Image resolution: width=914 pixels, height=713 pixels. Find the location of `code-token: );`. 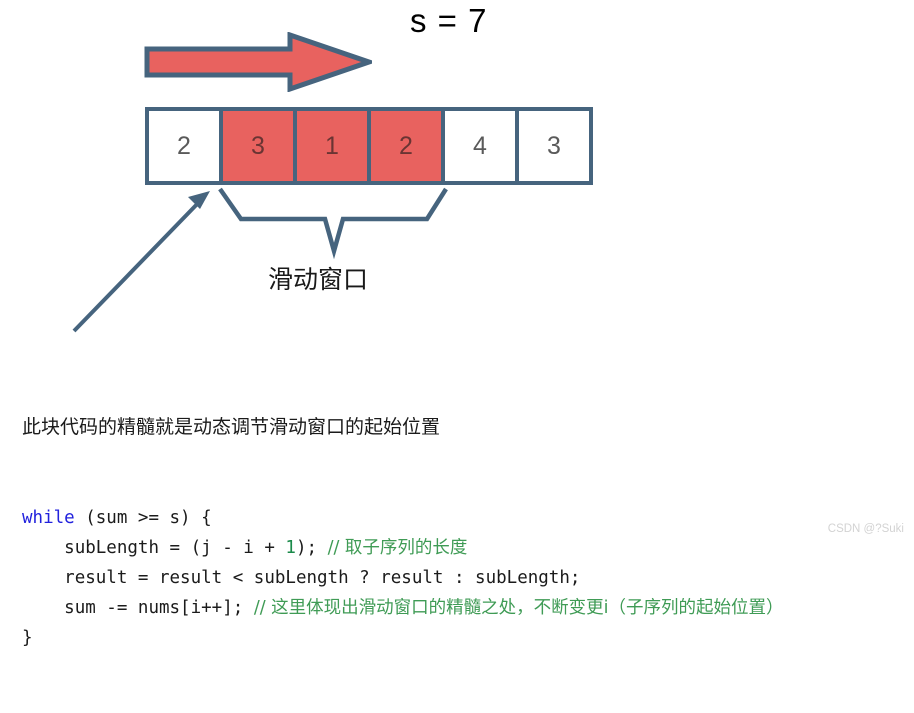

code-token: ); is located at coordinates (311, 548).